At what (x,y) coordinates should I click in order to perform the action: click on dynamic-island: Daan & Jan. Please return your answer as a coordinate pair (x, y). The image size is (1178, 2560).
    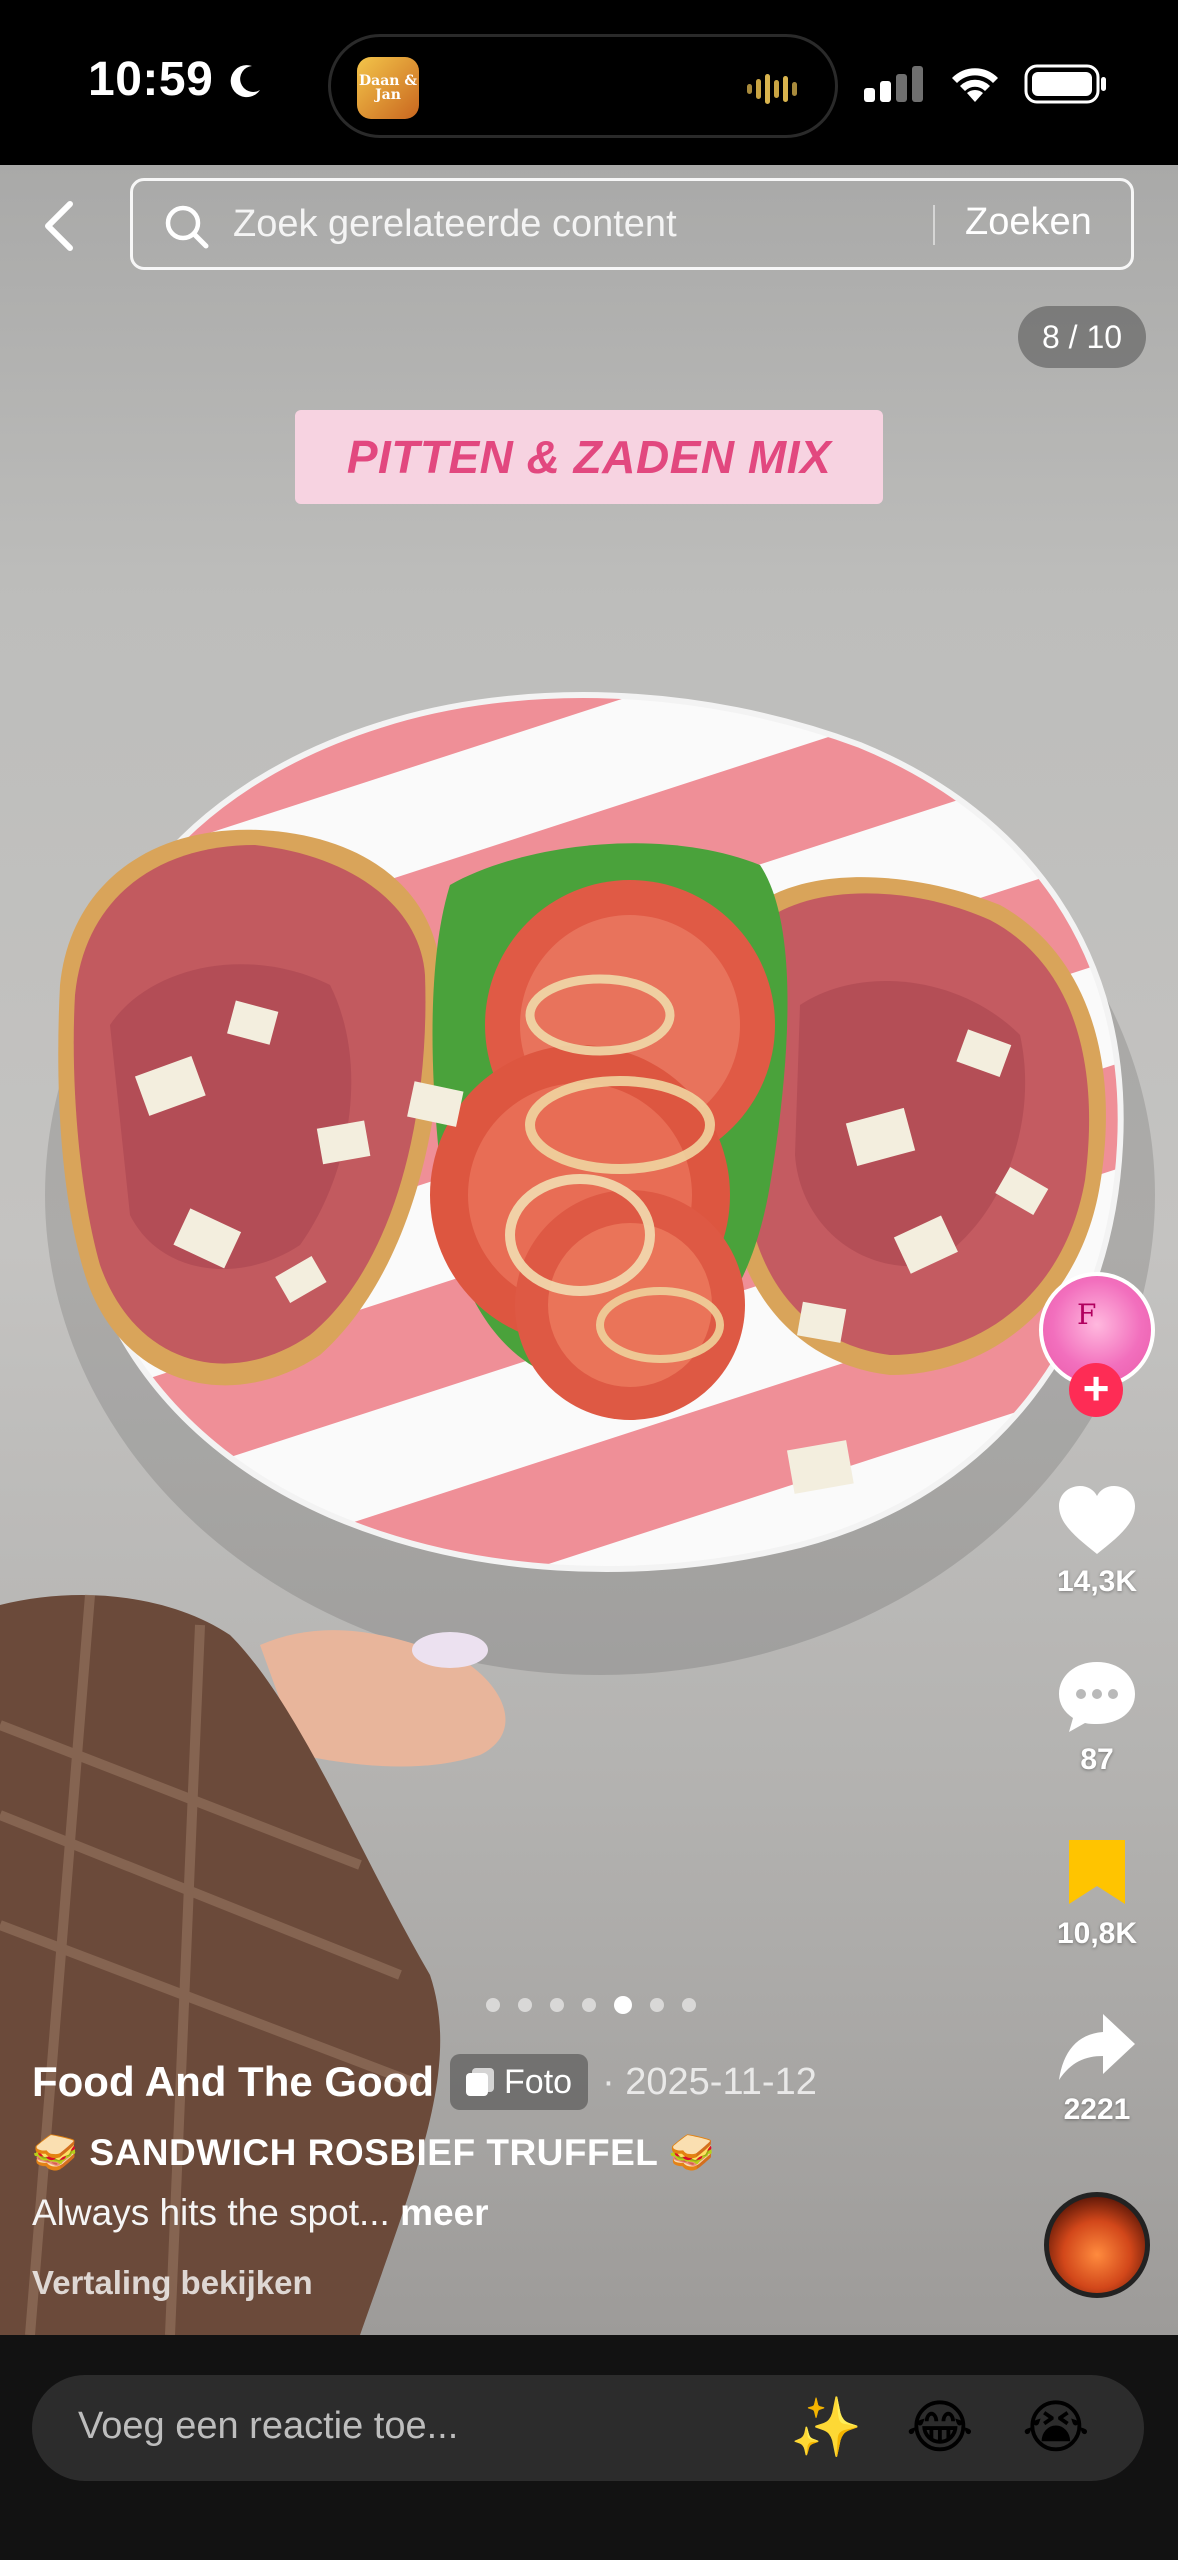
    Looking at the image, I should click on (583, 86).